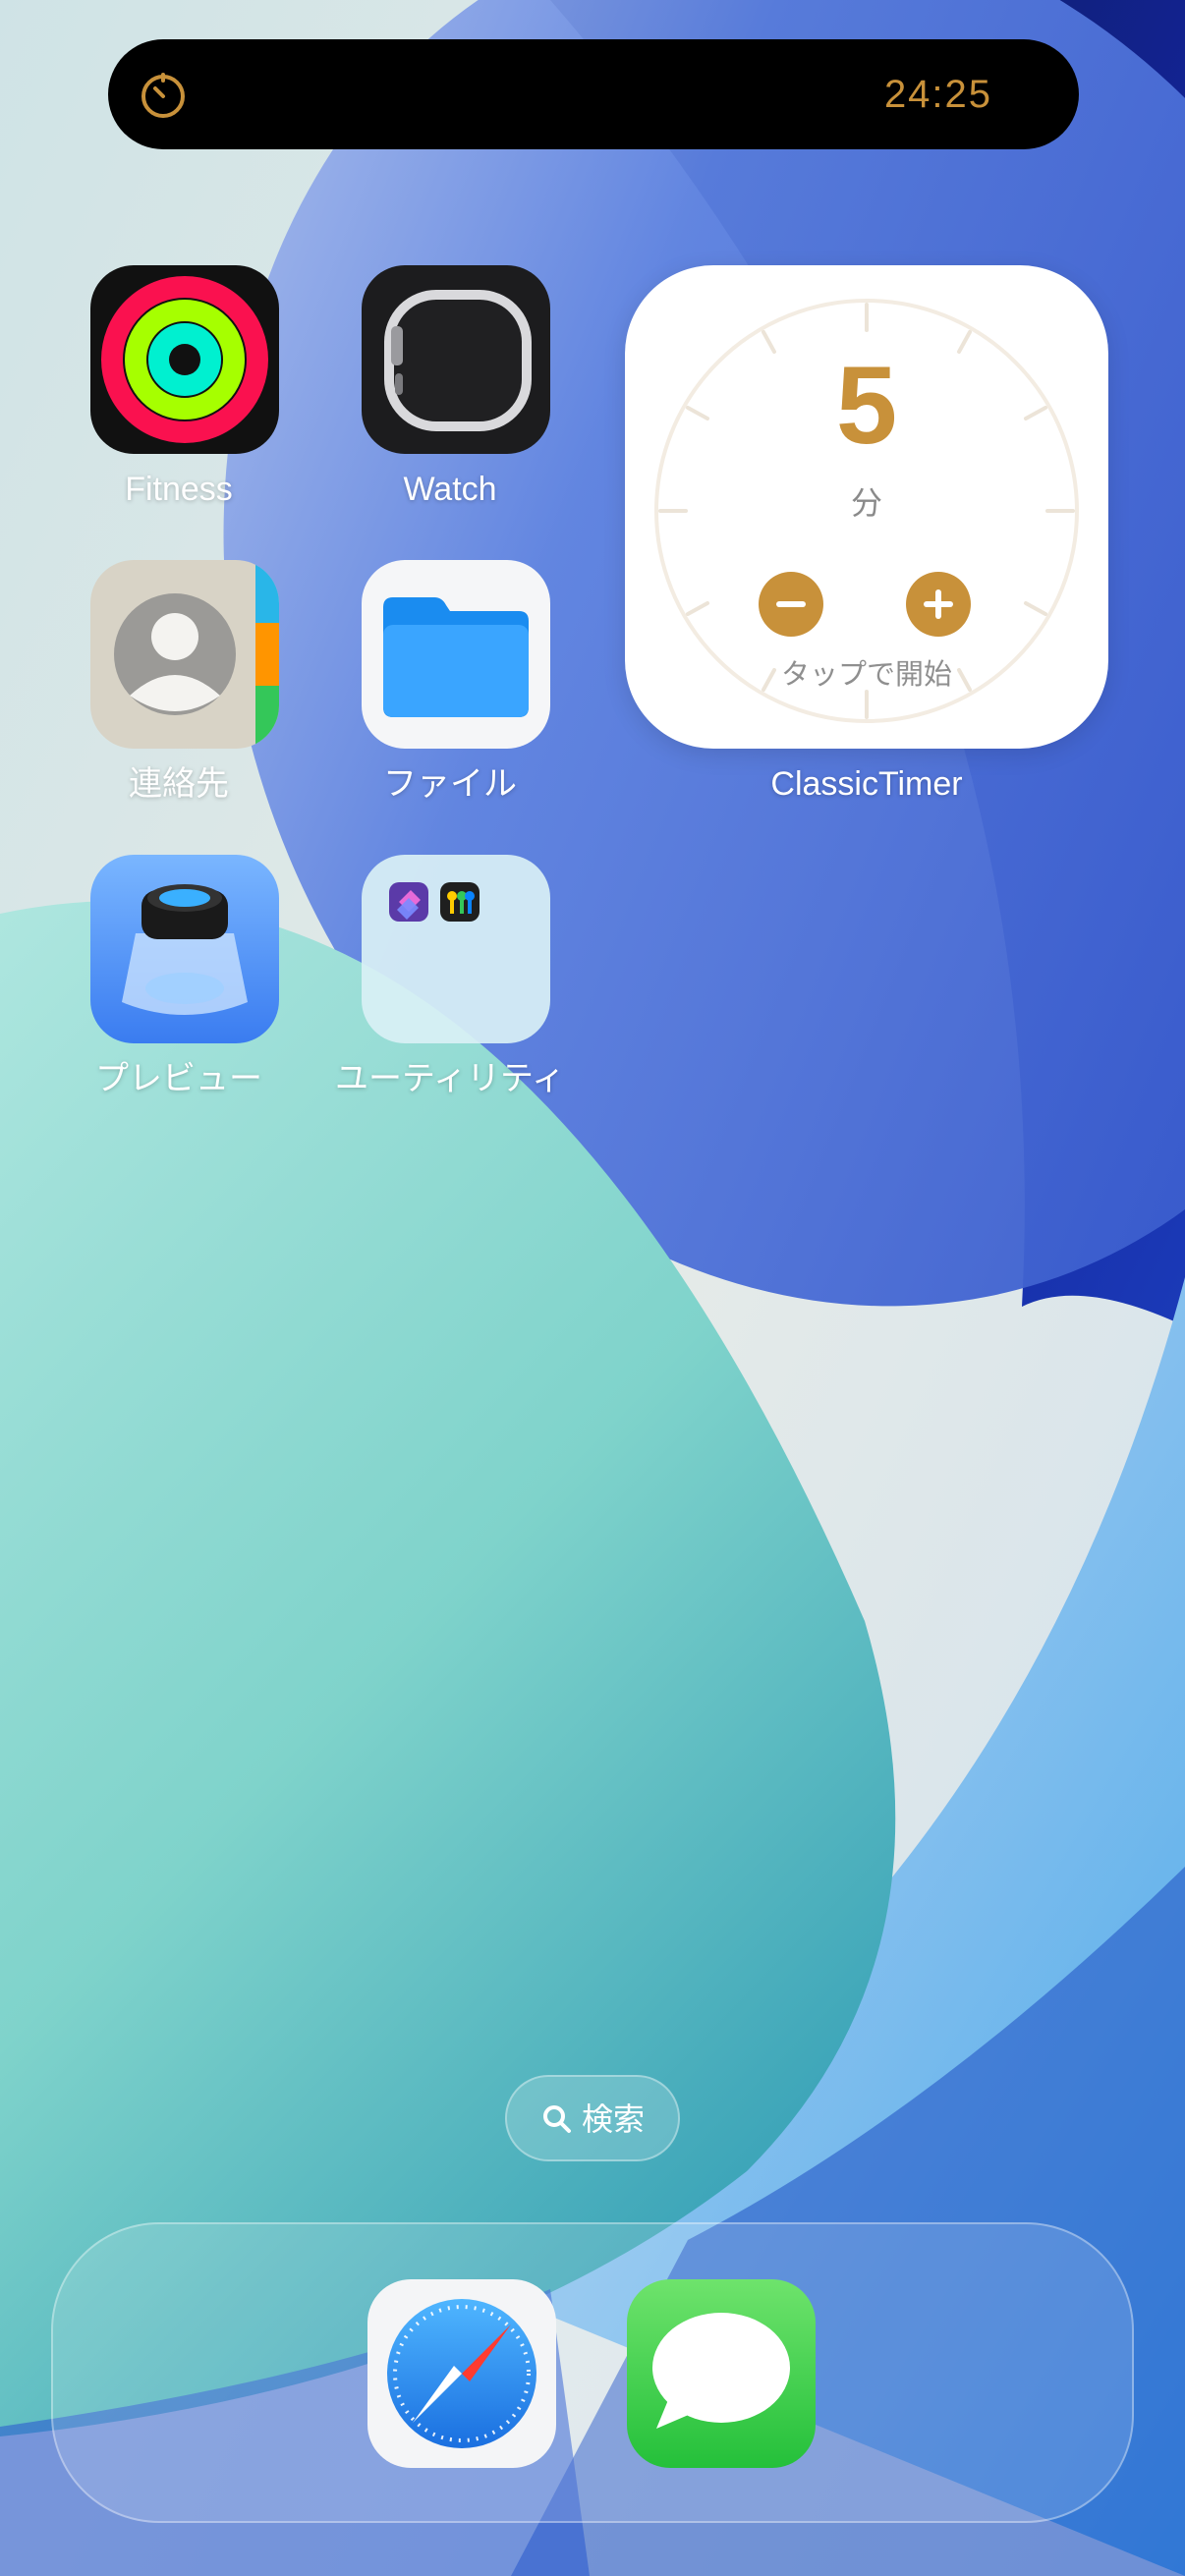  Describe the element at coordinates (614, 2119) in the screenshot. I see `search-label: 検索` at that location.